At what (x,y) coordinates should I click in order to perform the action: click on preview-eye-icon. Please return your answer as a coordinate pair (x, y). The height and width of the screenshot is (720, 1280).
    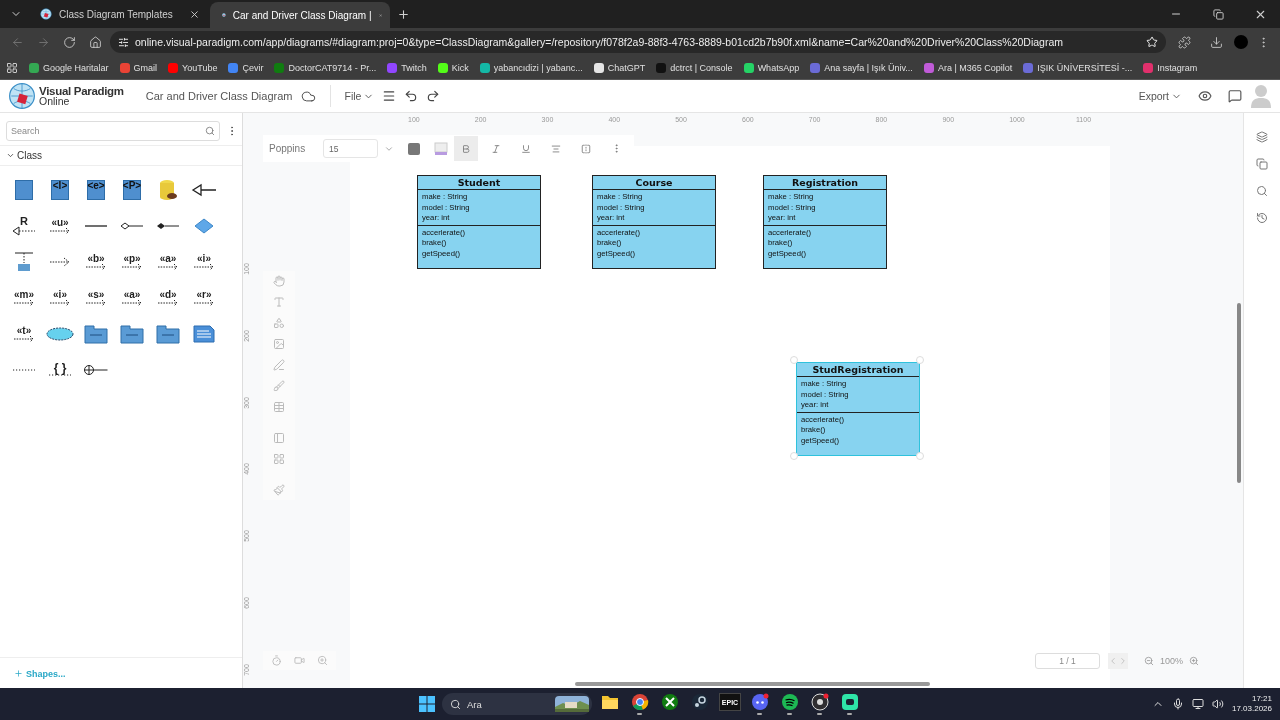
    Looking at the image, I should click on (1205, 96).